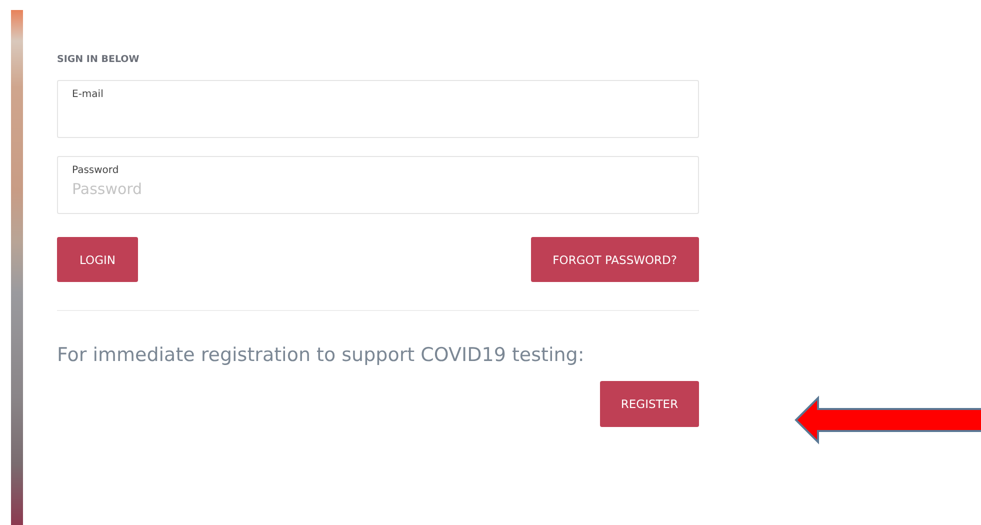 This screenshot has height=525, width=981. Describe the element at coordinates (887, 420) in the screenshot. I see `arrow-icon` at that location.